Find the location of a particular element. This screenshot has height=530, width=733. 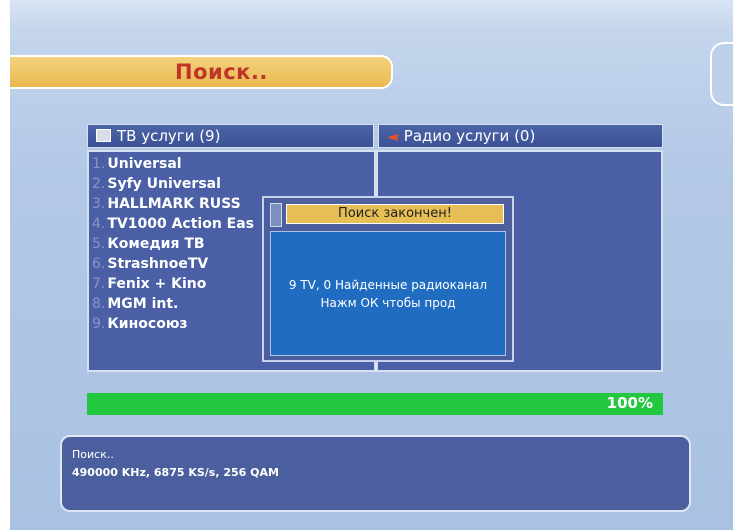

dialog-hint: Нажм ОК чтобы прод is located at coordinates (388, 303).